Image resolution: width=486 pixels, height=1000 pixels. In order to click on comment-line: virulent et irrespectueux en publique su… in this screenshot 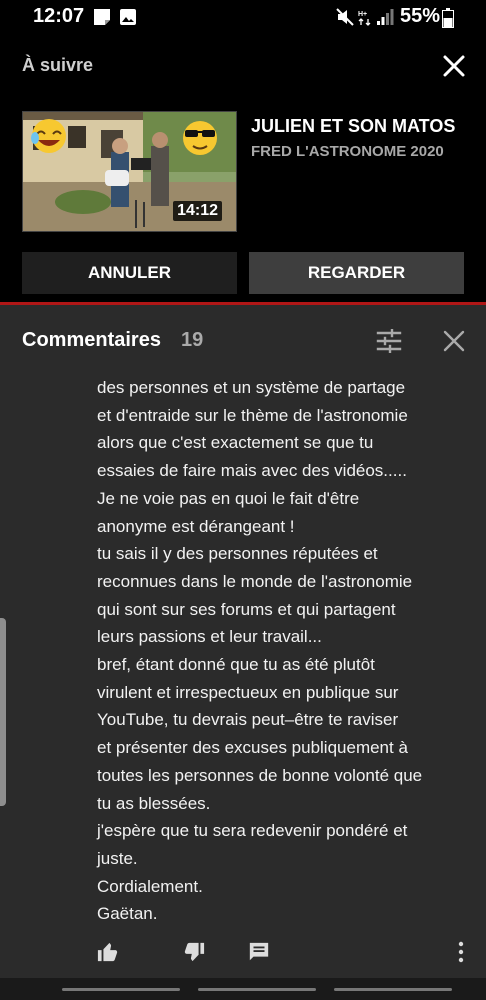, I will do `click(248, 692)`.